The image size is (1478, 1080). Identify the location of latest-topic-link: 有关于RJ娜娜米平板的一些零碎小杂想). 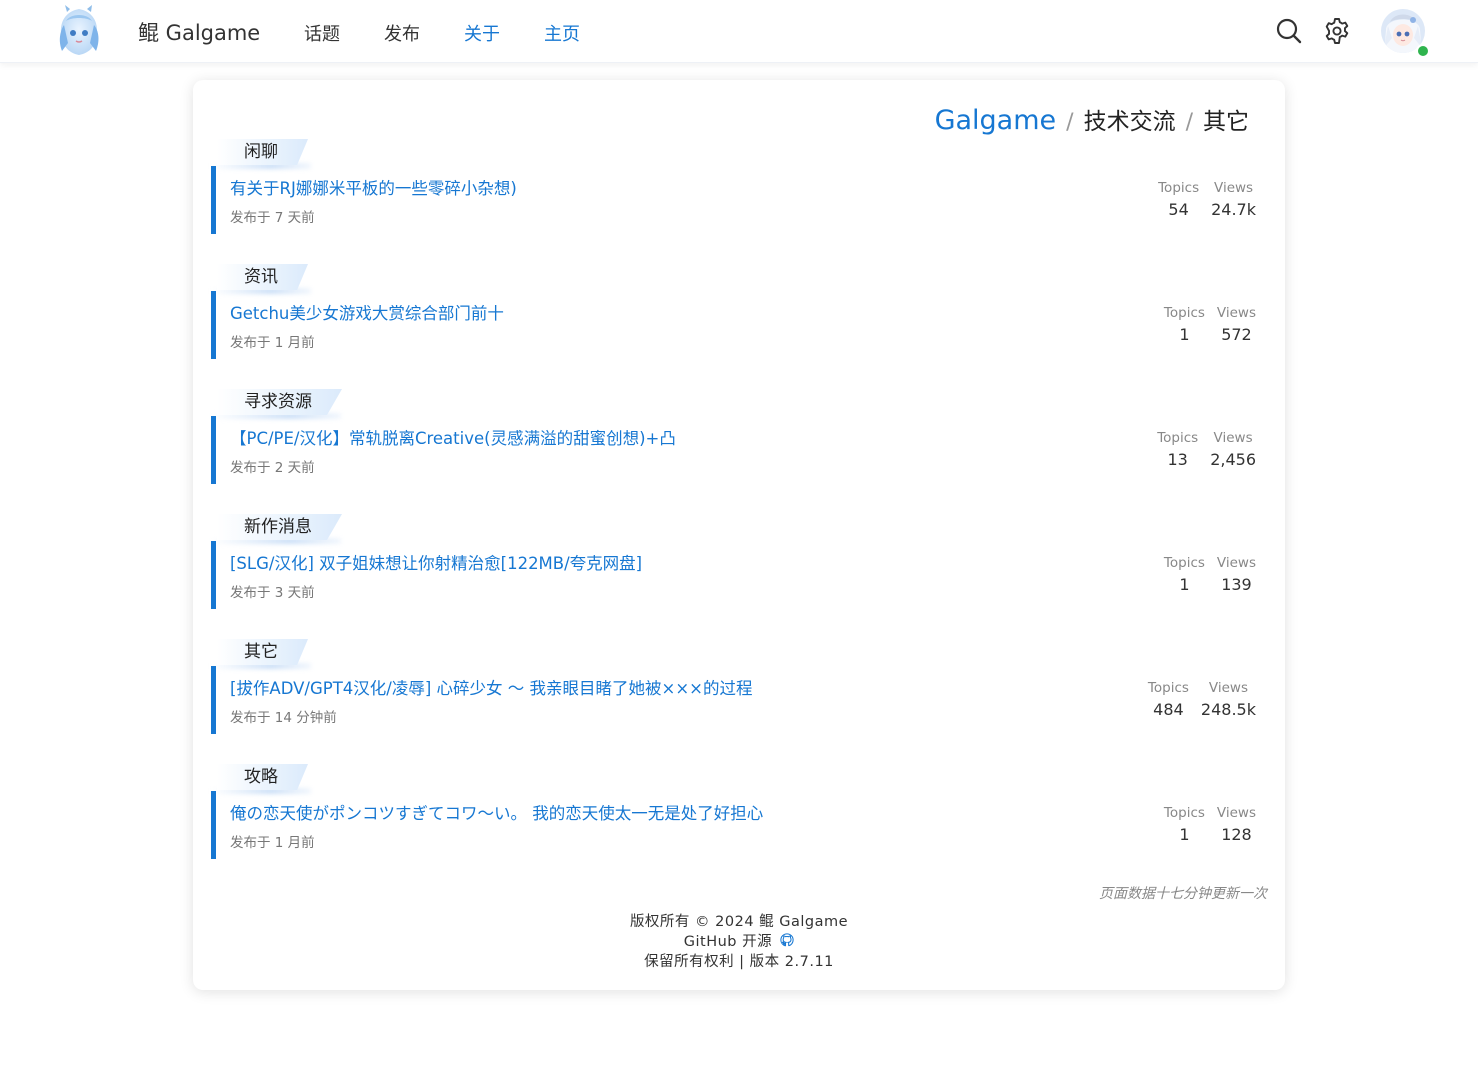
(373, 187).